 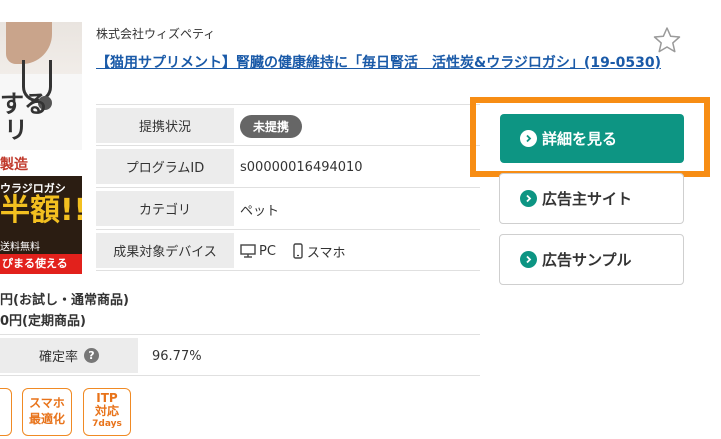 I want to click on product-banner-image: する リ 製造 ウラジロガシ 半額!! 送料無料 ぴまる使える, so click(x=41, y=148).